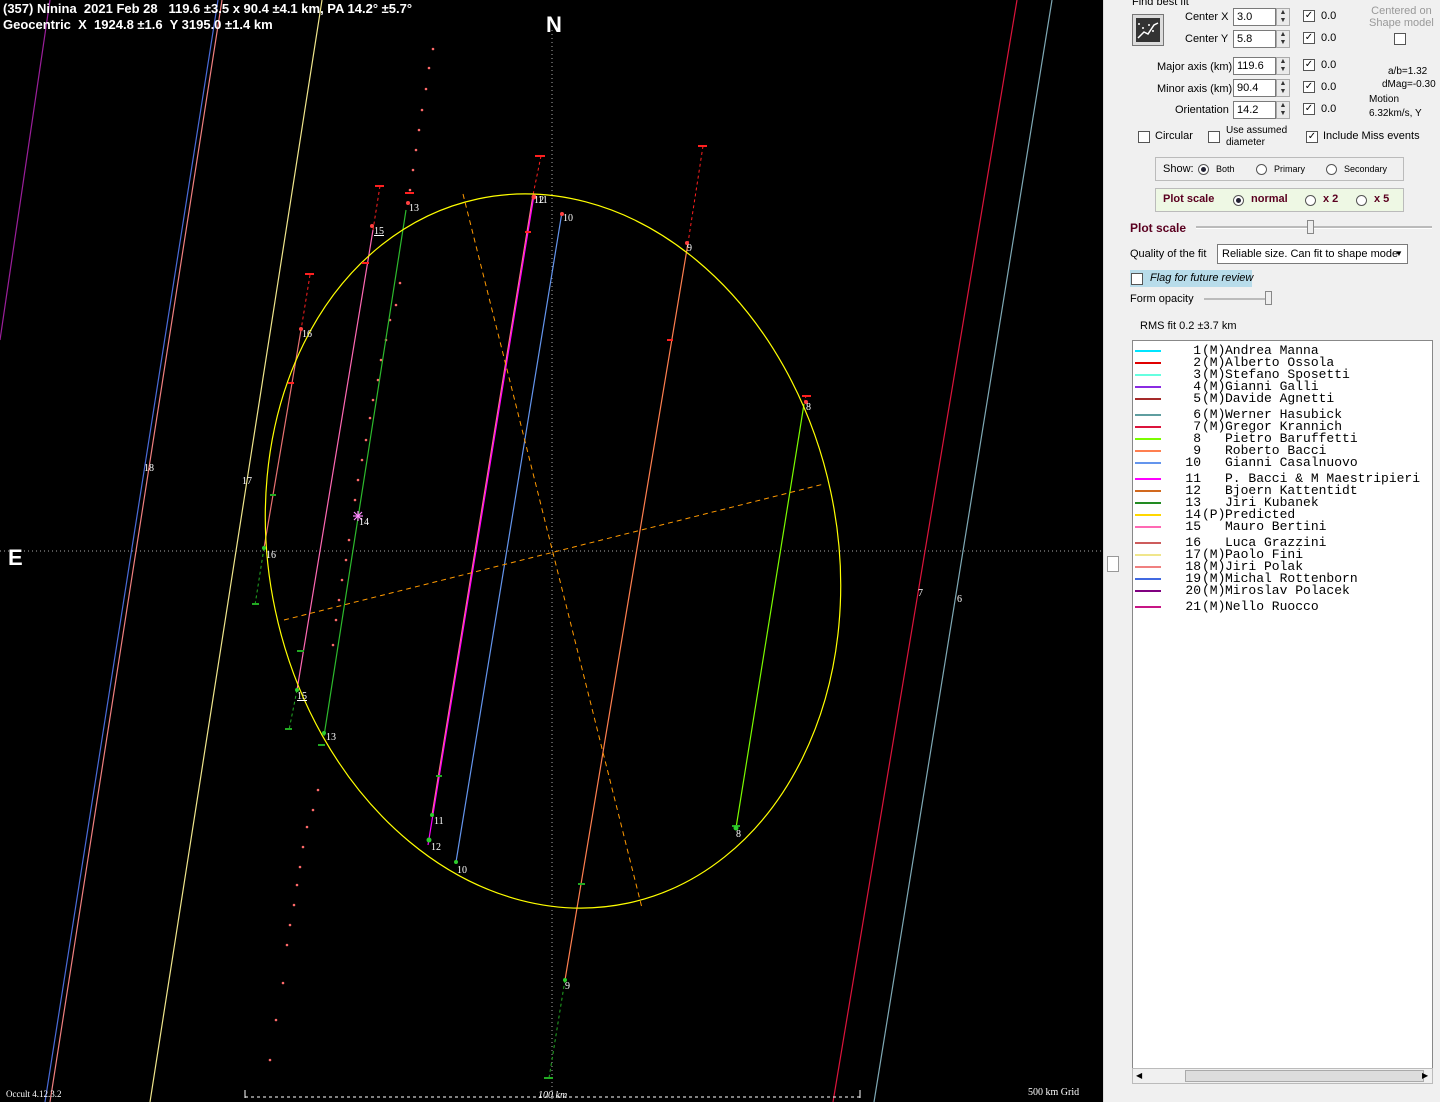 Image resolution: width=1440 pixels, height=1102 pixels. I want to click on minor-axis-spinner: ▲ ▼, so click(1283, 88).